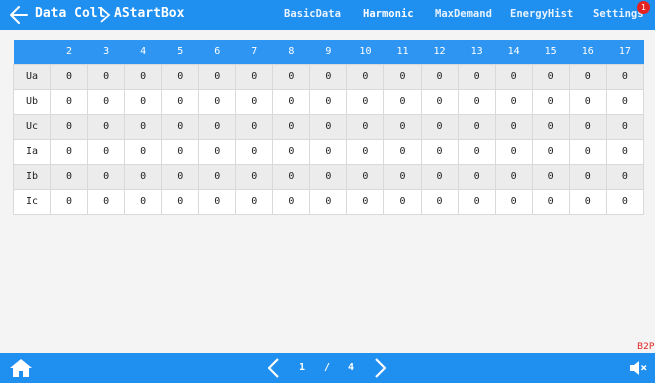 The image size is (655, 383). Describe the element at coordinates (302, 367) in the screenshot. I see `page-current: 1` at that location.